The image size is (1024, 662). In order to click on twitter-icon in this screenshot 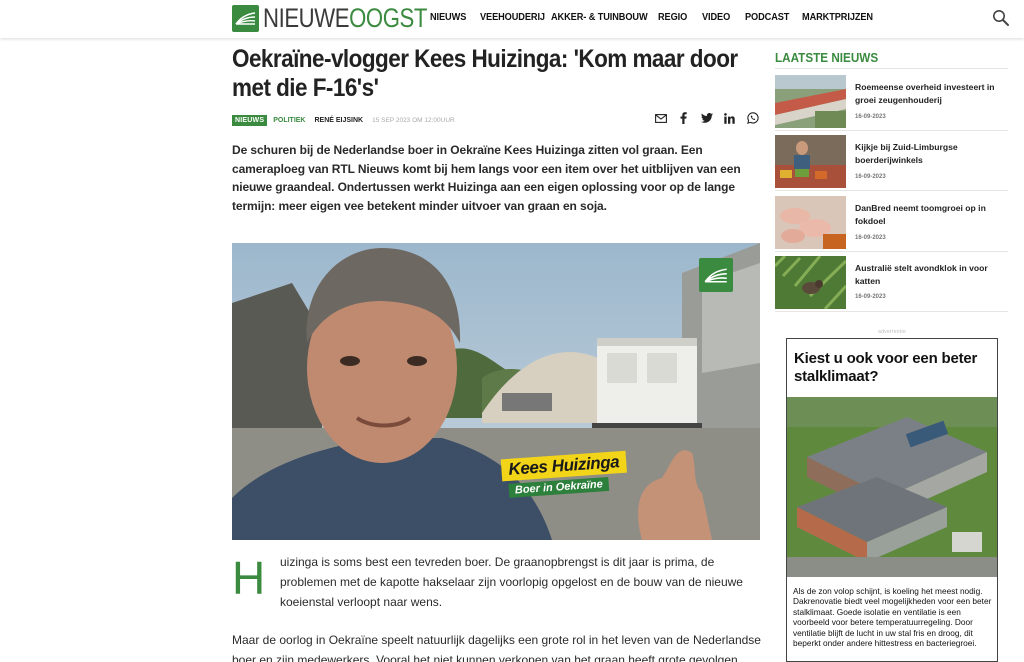, I will do `click(706, 118)`.